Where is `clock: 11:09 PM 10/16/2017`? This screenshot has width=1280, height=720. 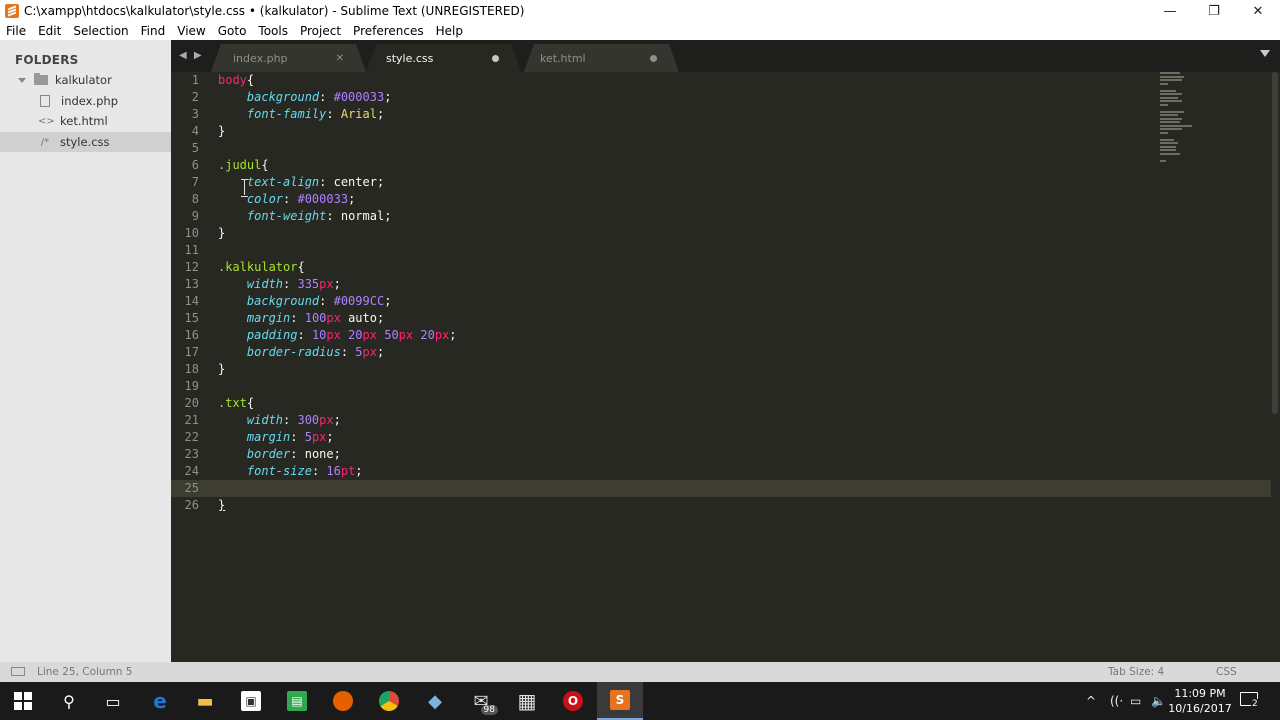 clock: 11:09 PM 10/16/2017 is located at coordinates (1200, 701).